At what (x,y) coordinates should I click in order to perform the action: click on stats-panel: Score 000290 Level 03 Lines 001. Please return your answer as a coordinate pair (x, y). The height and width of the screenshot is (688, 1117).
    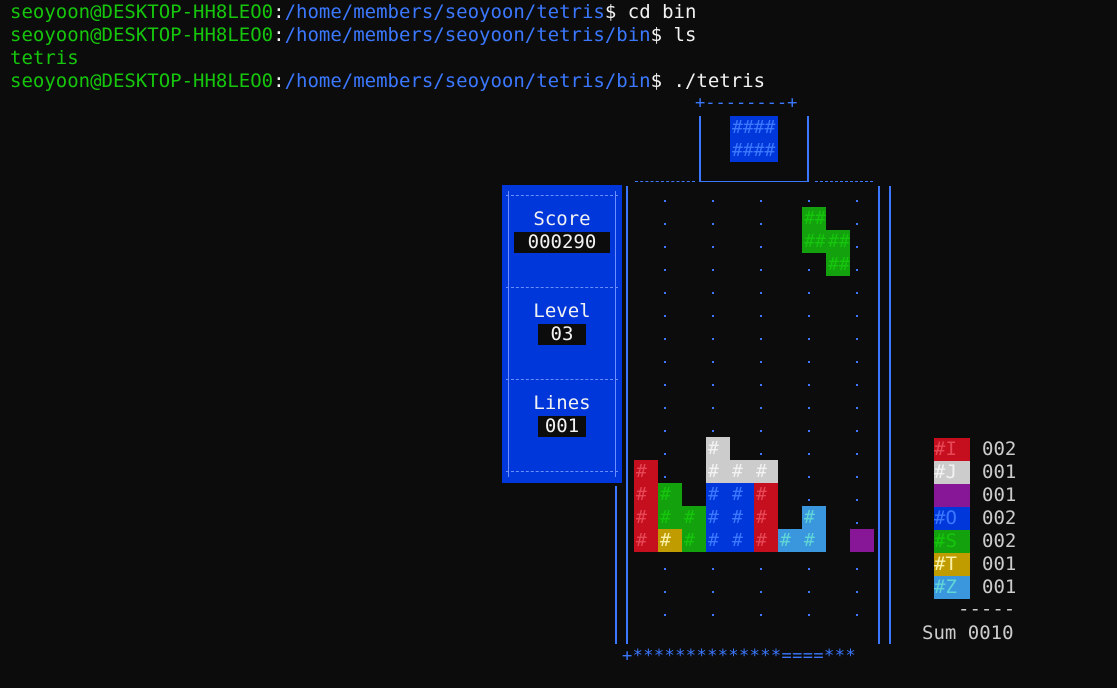
    Looking at the image, I should click on (562, 334).